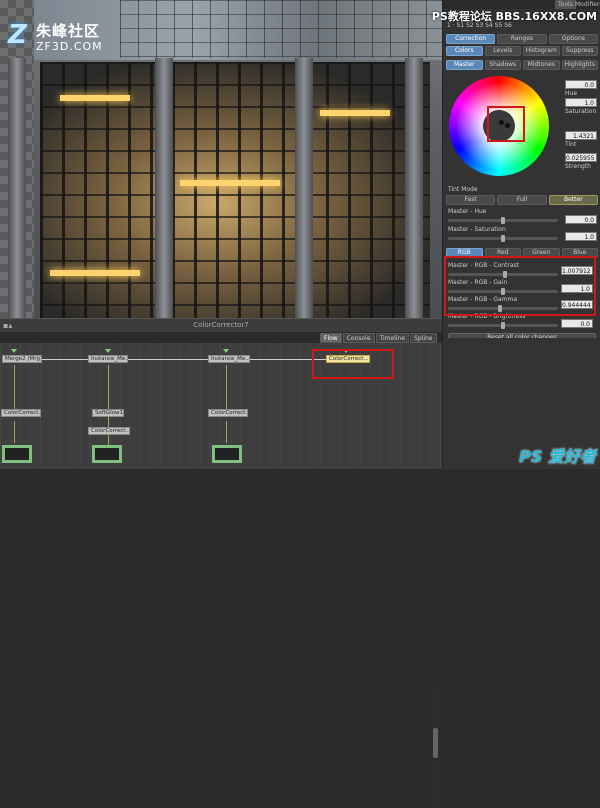  What do you see at coordinates (464, 65) in the screenshot?
I see `tab-master: Master` at bounding box center [464, 65].